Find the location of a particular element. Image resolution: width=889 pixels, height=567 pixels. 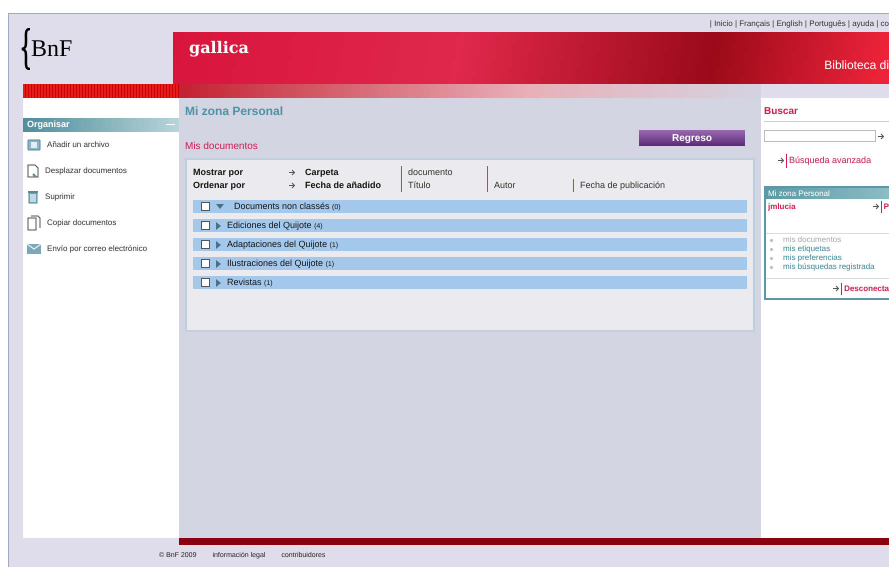

personal-link: mis búsquedas registrada is located at coordinates (829, 267).